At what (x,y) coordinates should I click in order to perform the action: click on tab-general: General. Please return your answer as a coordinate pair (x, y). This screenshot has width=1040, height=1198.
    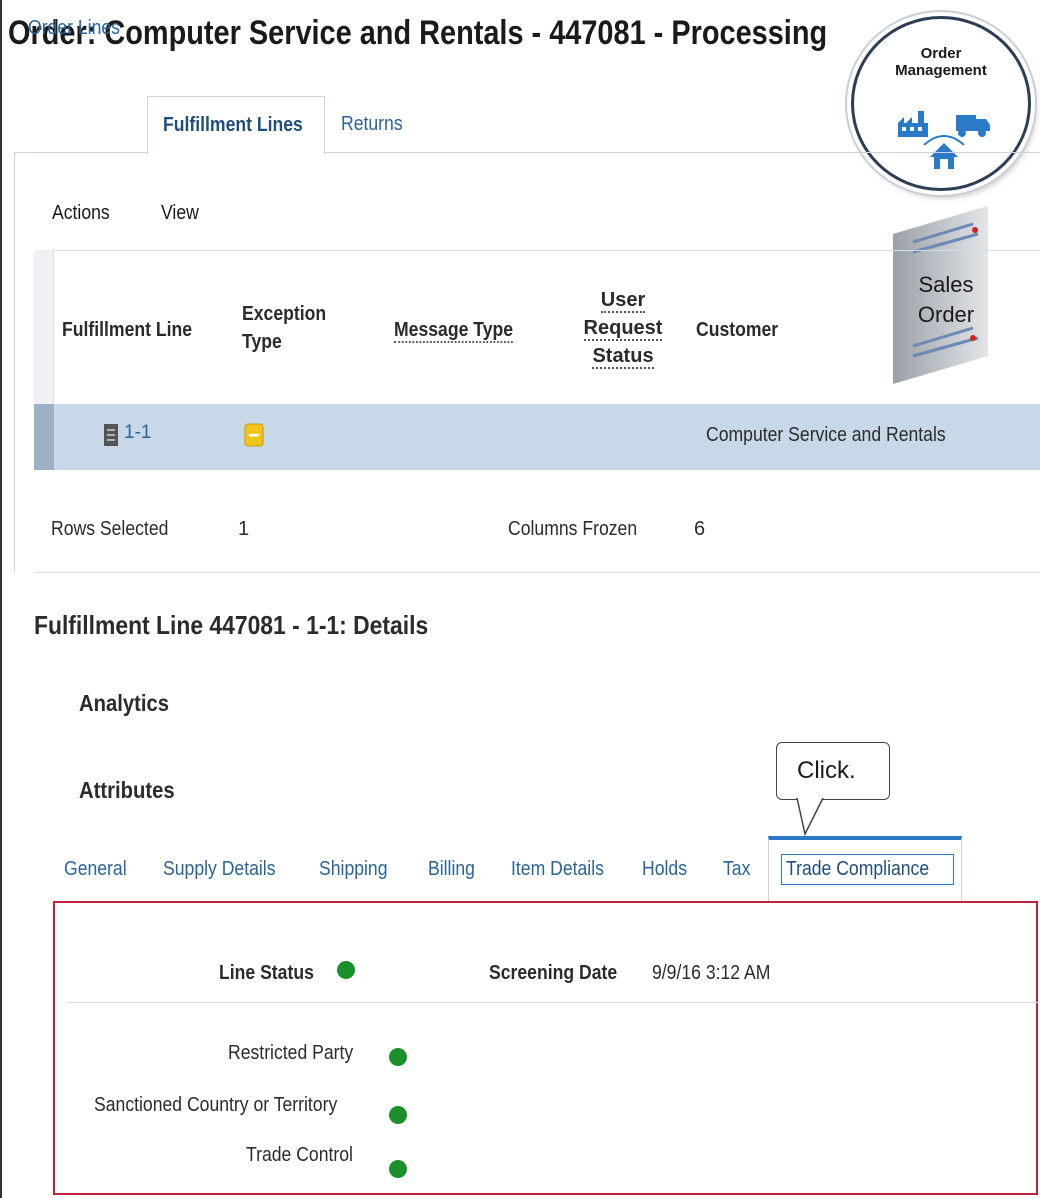
    Looking at the image, I should click on (99, 869).